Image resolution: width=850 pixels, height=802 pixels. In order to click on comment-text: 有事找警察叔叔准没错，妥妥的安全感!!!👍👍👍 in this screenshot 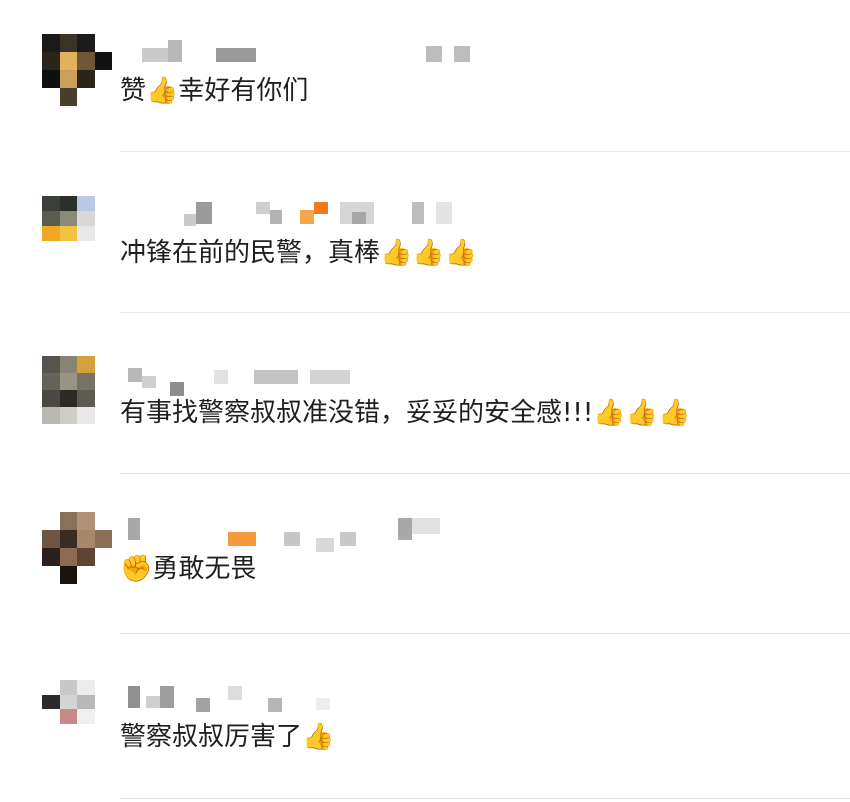, I will do `click(405, 413)`.